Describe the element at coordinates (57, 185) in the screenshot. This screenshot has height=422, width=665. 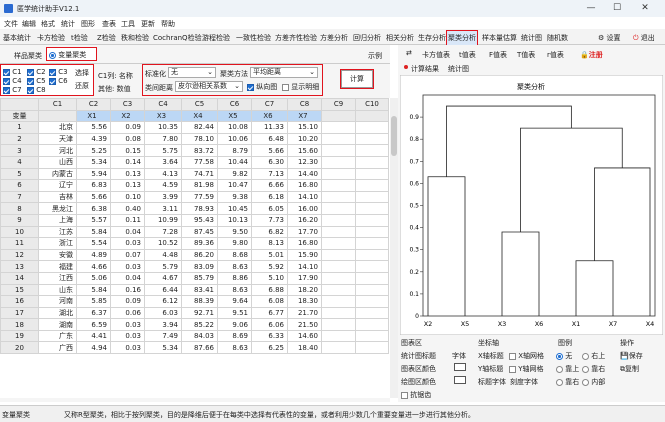
I see `table-cell: 辽宁` at that location.